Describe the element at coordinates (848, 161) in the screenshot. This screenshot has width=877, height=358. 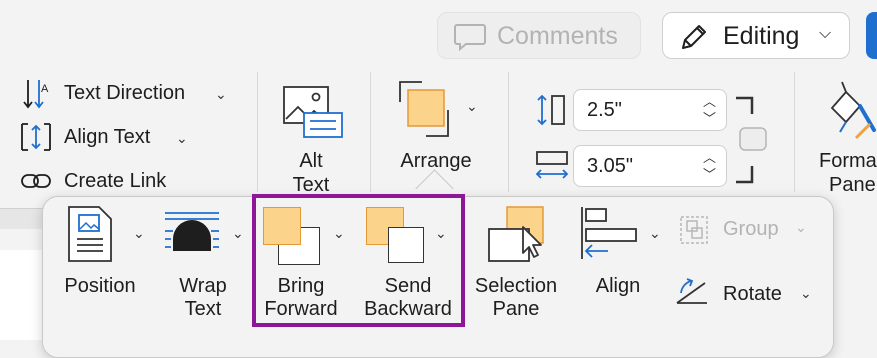
I see `format-pane-label-line1: Forma` at that location.